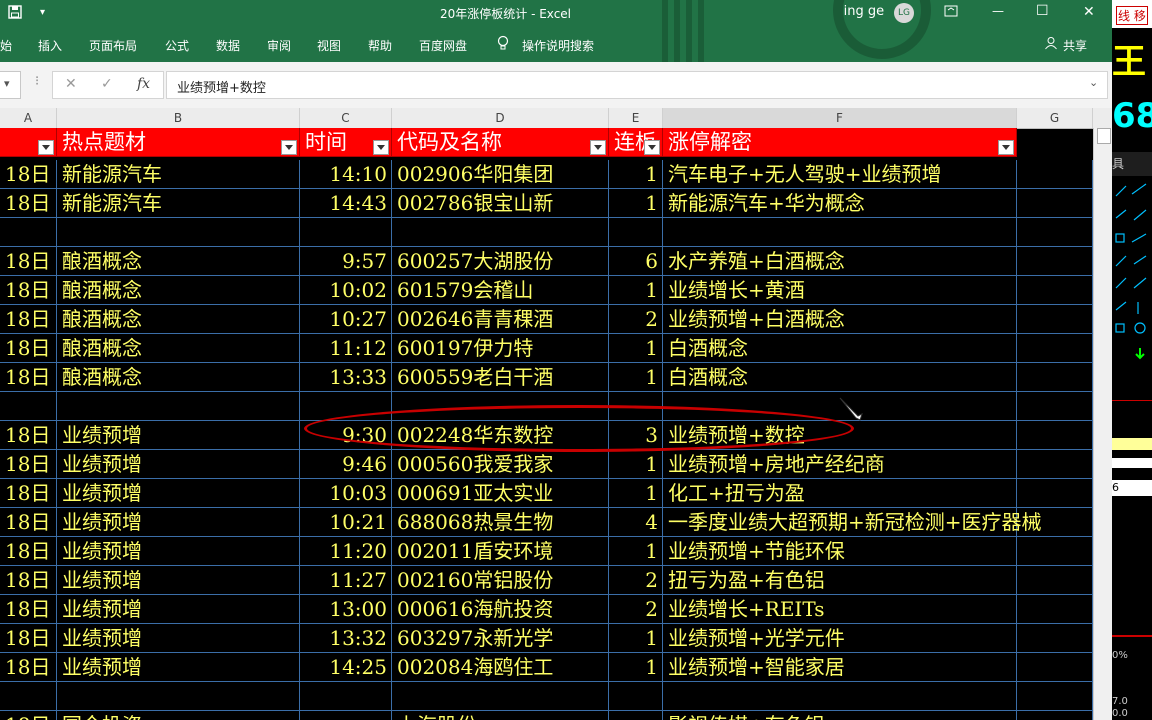  What do you see at coordinates (380, 45) in the screenshot?
I see `tab-help: 帮助` at bounding box center [380, 45].